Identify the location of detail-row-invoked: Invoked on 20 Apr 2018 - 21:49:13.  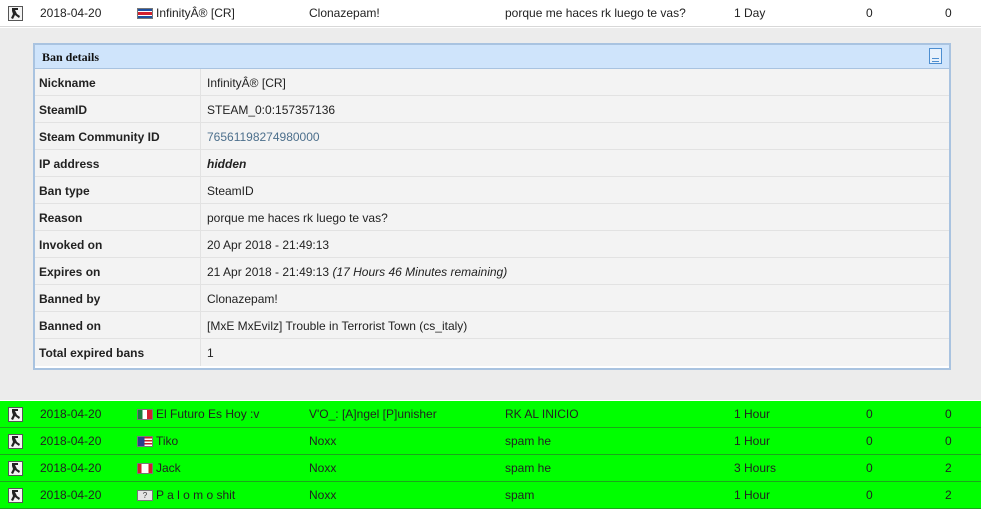
(492, 244).